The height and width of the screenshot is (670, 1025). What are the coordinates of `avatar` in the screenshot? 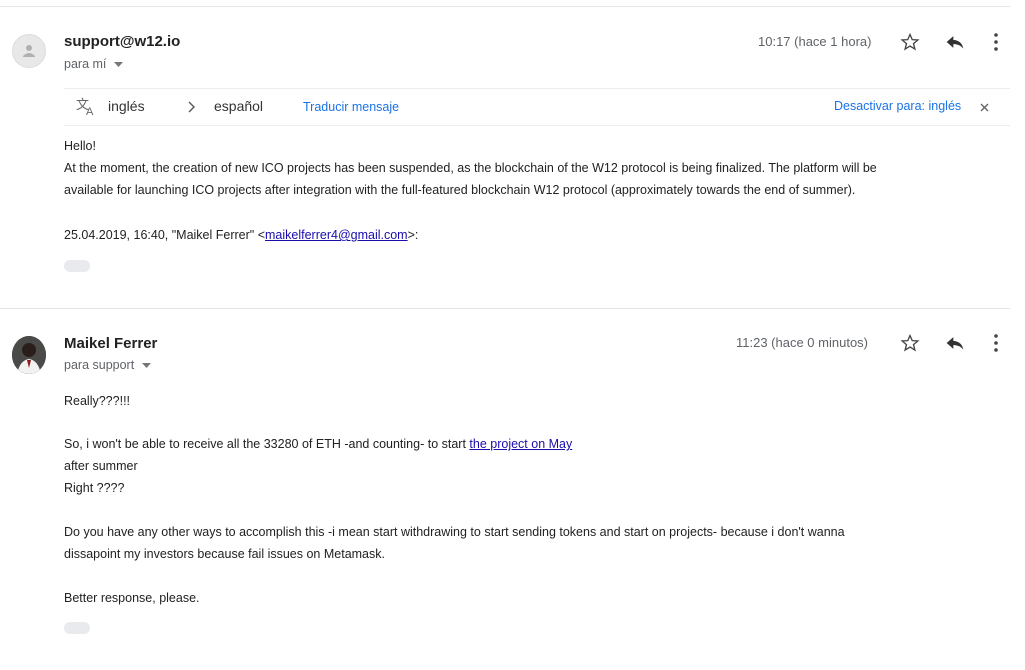 It's located at (29, 355).